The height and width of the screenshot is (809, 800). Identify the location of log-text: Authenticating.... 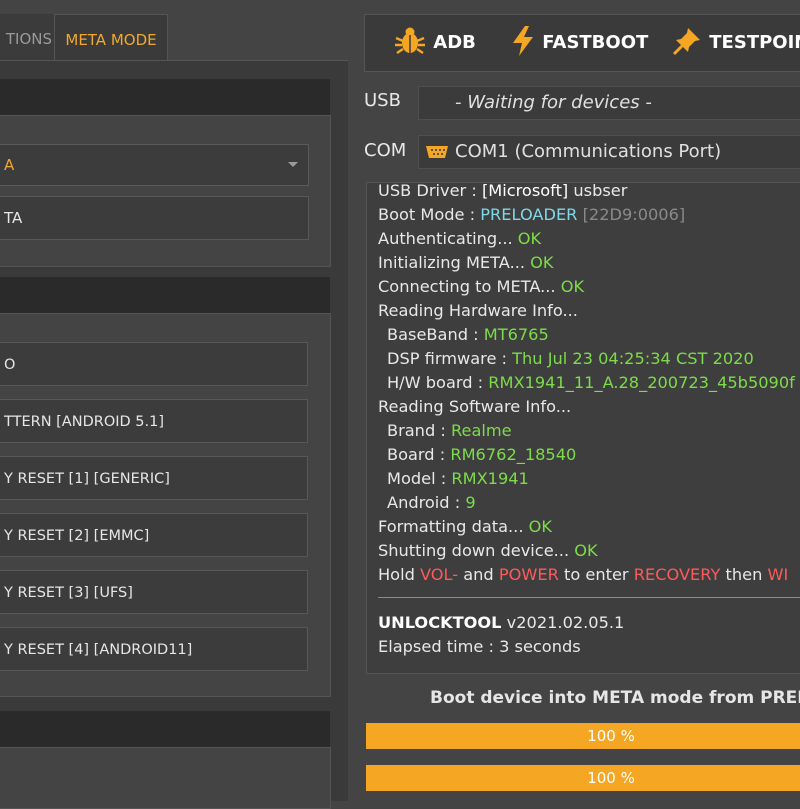
(448, 238).